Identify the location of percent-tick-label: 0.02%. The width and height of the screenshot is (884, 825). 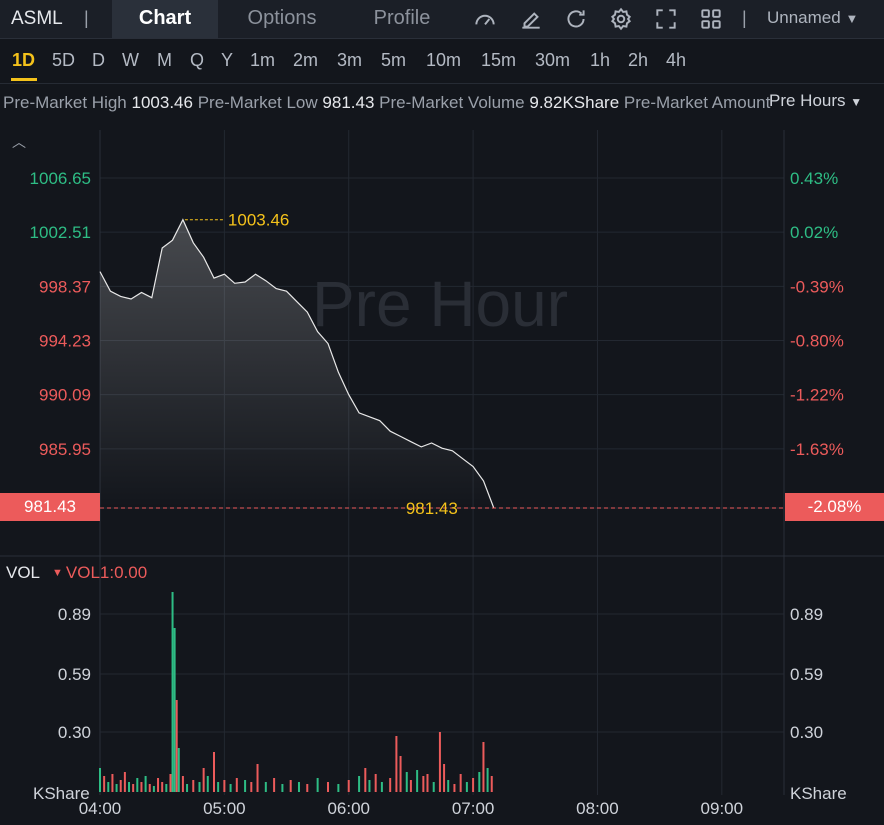
(814, 232).